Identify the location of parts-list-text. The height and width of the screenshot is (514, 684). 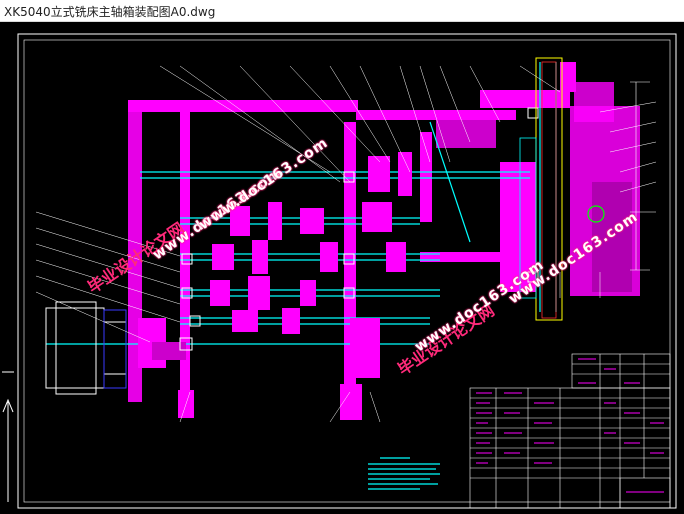
(570, 425).